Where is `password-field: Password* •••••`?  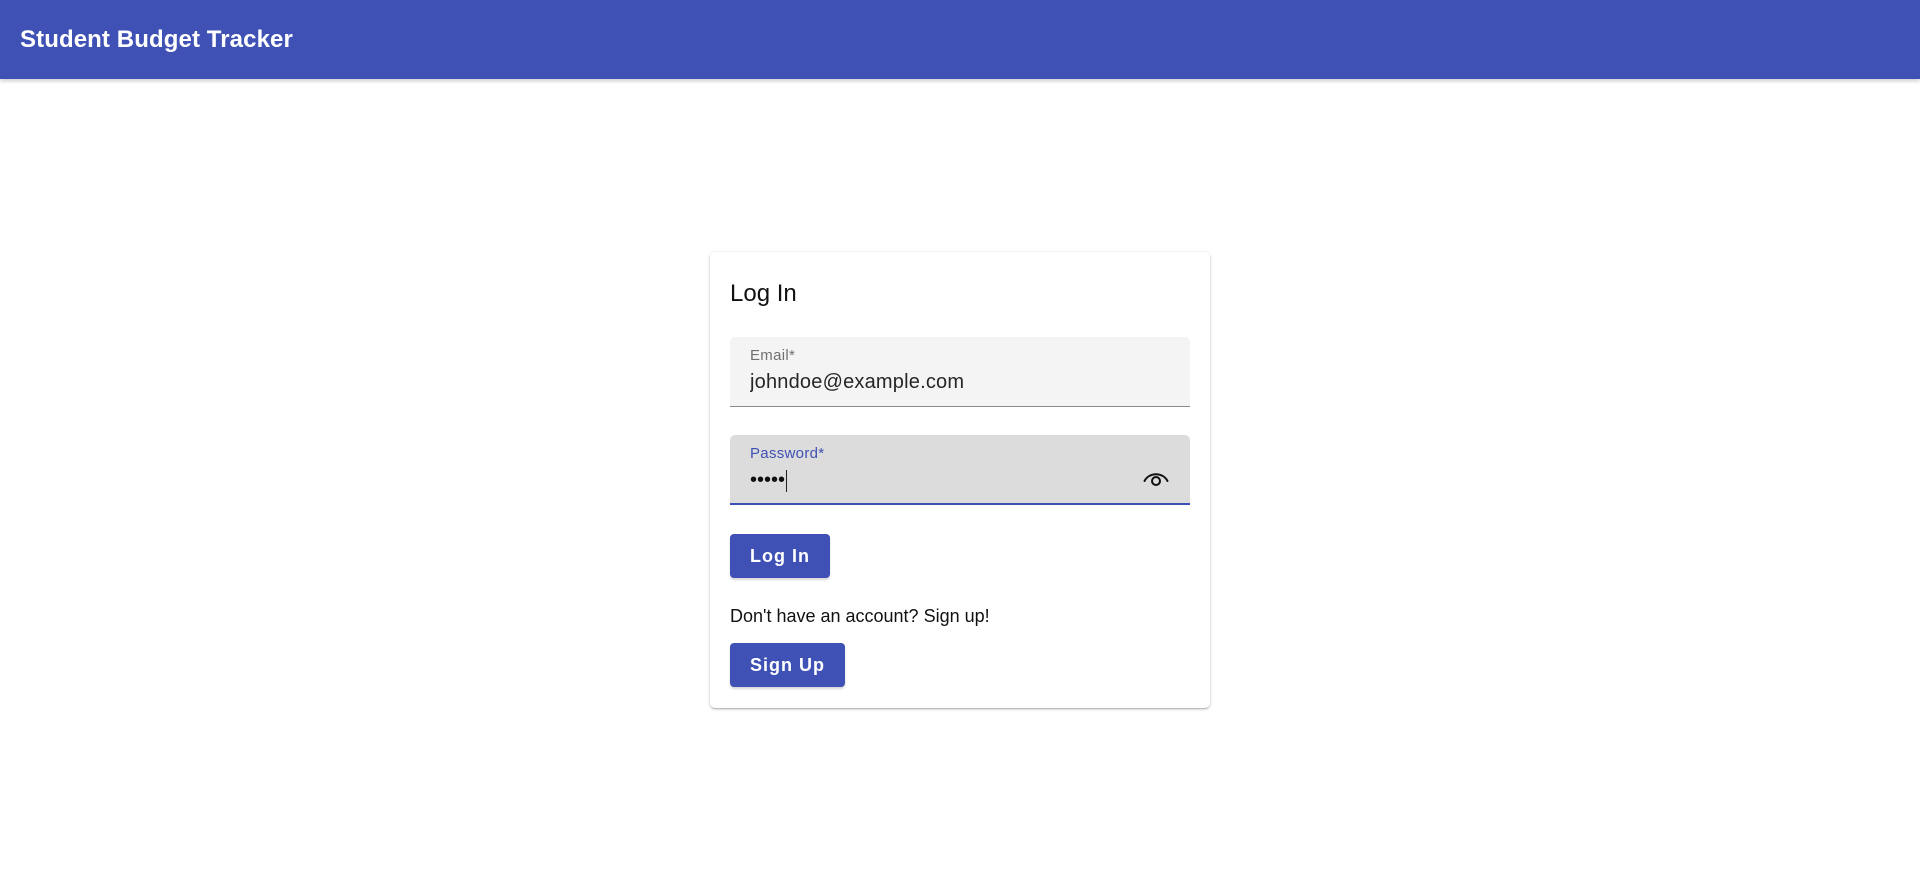
password-field: Password* ••••• is located at coordinates (960, 470).